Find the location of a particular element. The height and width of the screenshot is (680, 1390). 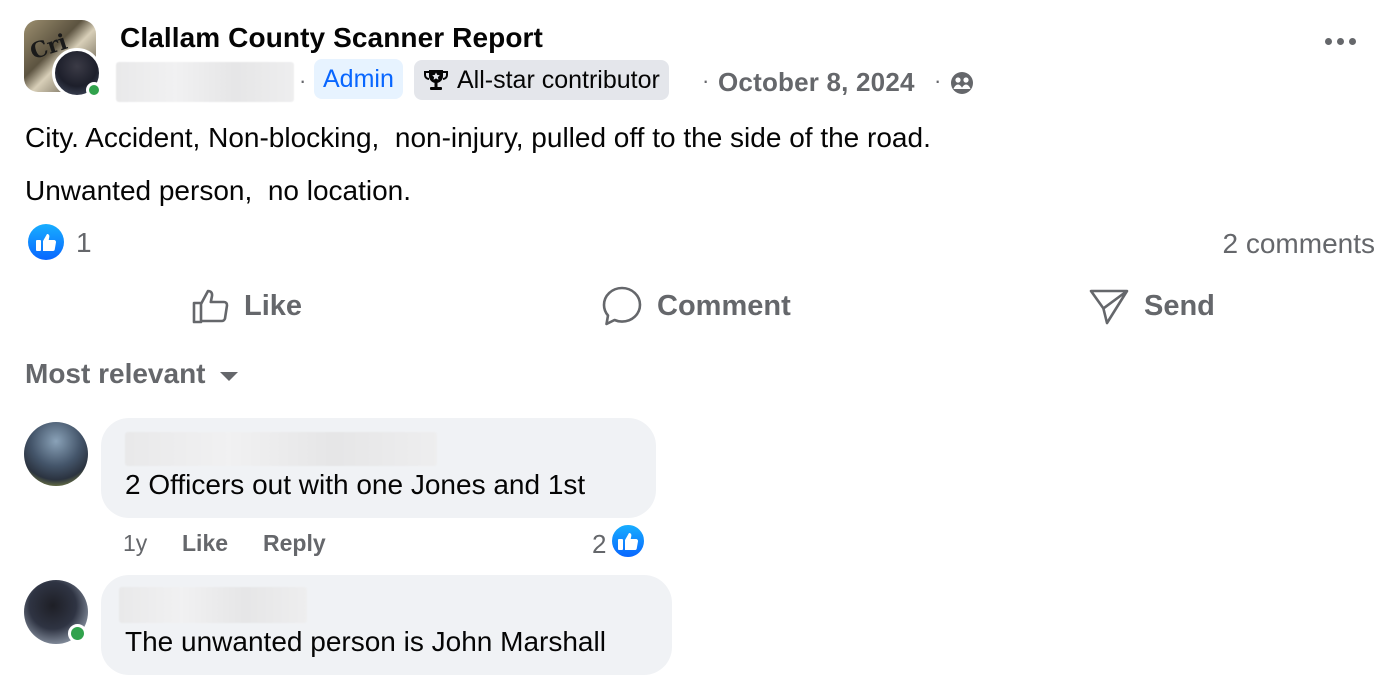

more-options-button is located at coordinates (1340, 41).